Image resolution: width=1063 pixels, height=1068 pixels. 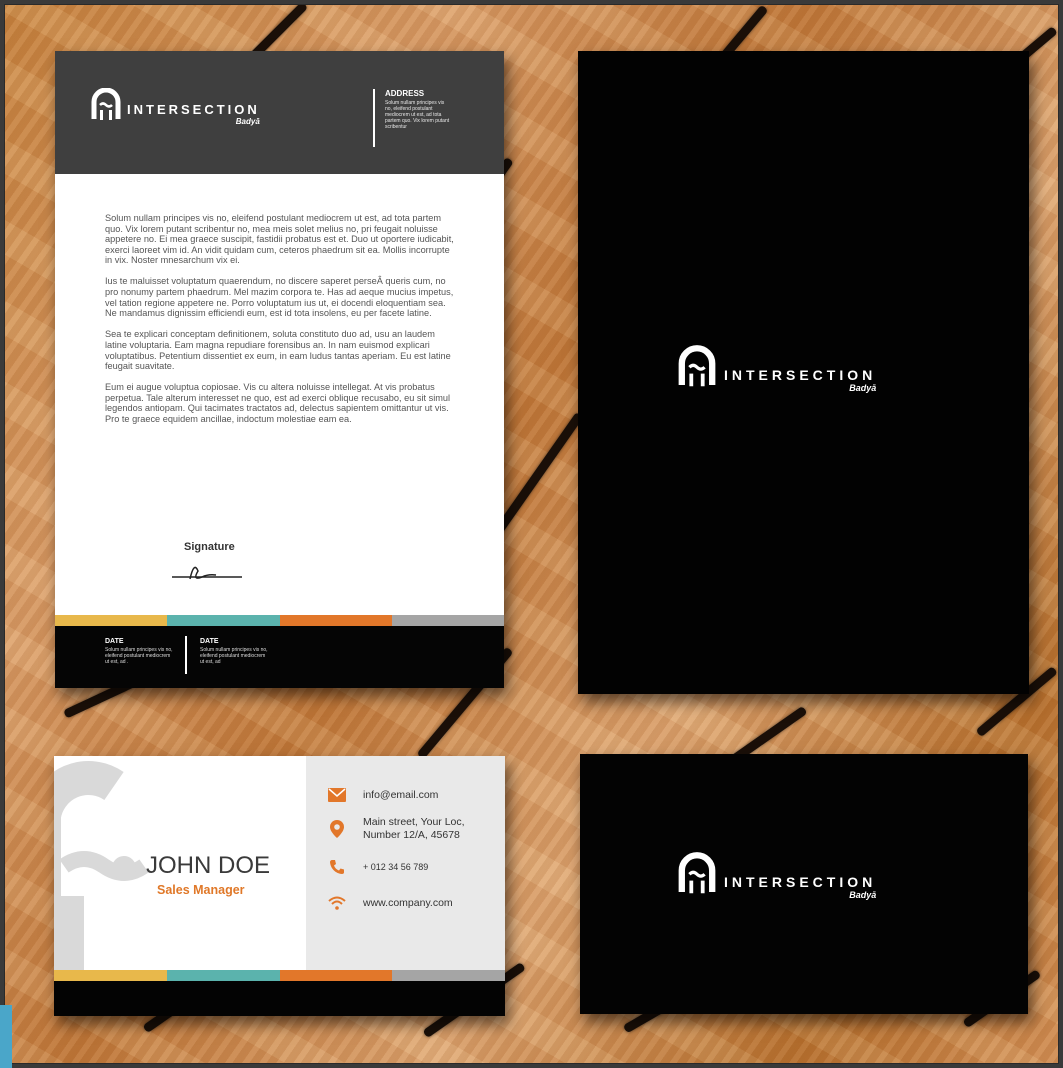 I want to click on contact-website: www.company.com, so click(x=390, y=903).